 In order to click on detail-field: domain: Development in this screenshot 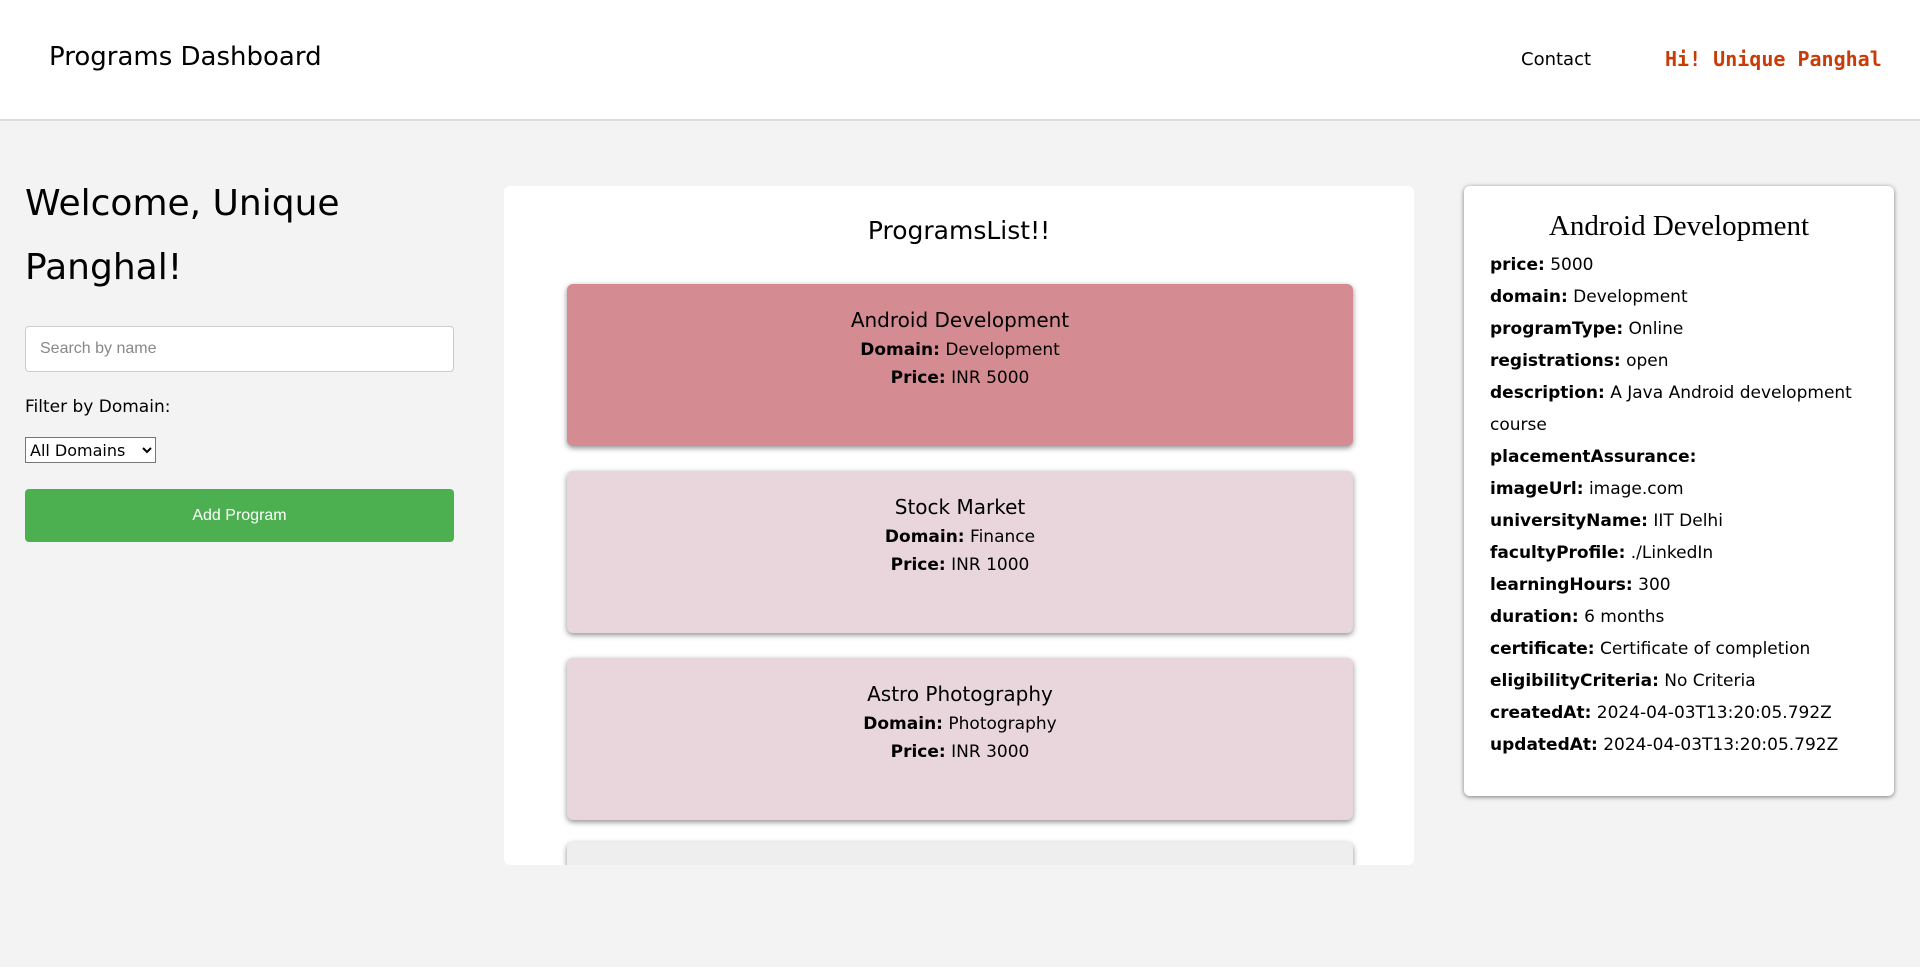, I will do `click(1679, 297)`.